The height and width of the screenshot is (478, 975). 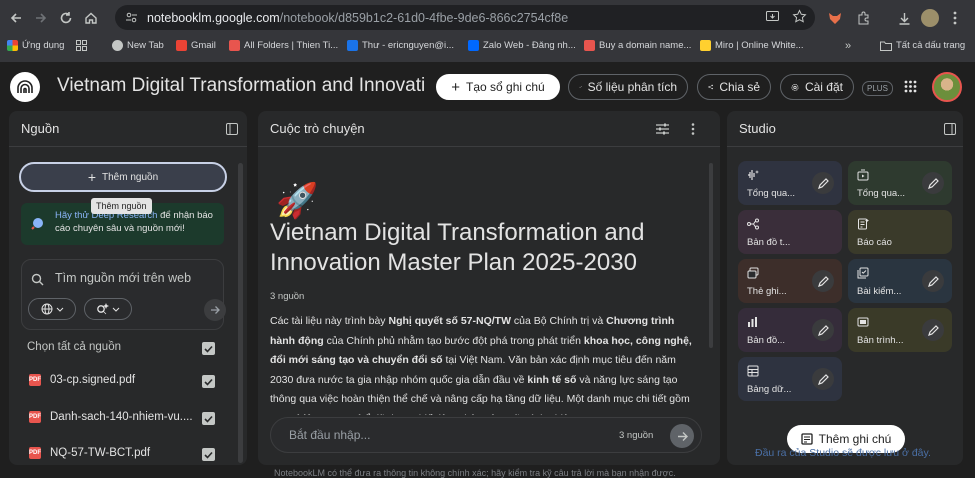 What do you see at coordinates (91, 18) in the screenshot?
I see `home-icon` at bounding box center [91, 18].